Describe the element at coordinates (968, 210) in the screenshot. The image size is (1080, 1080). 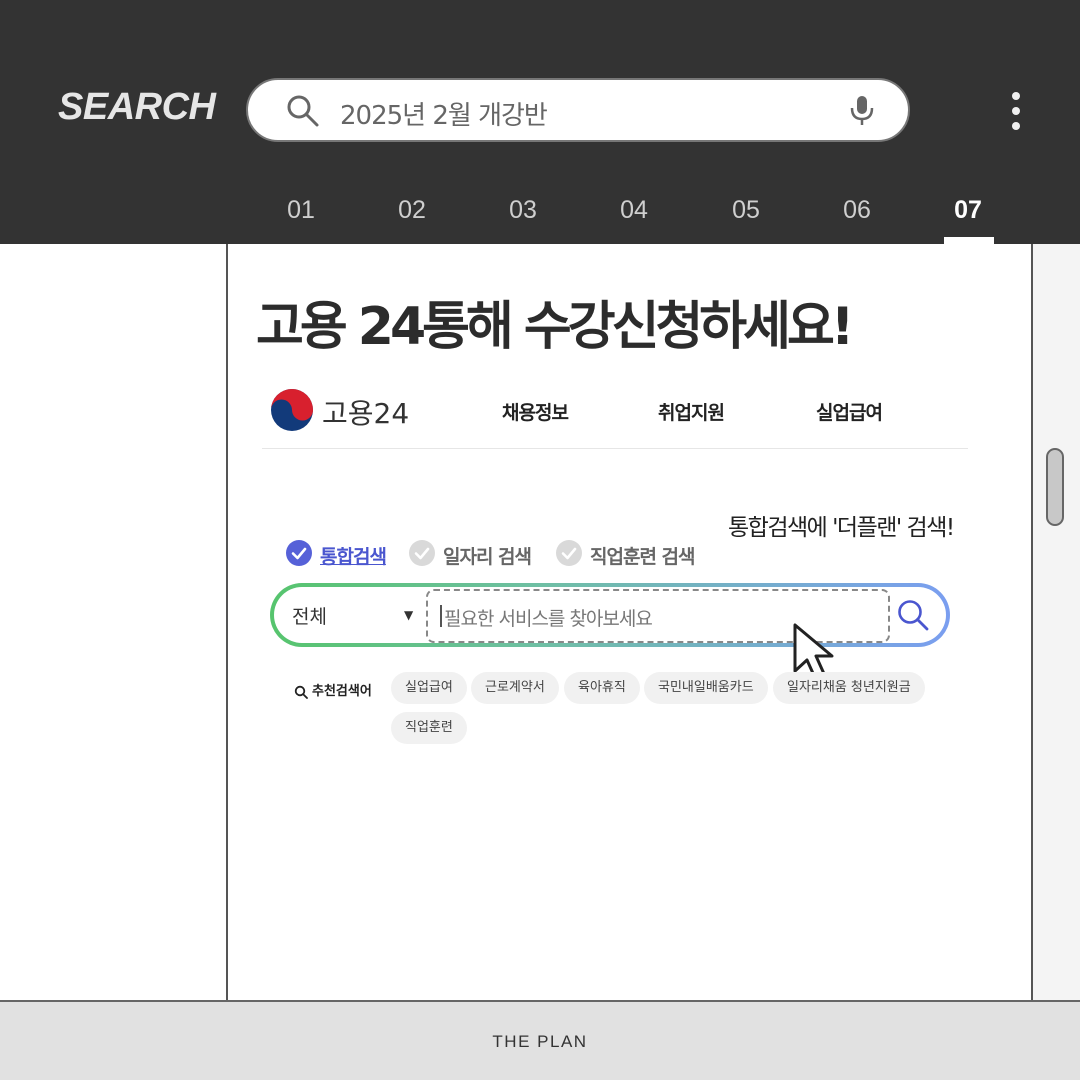
I see `tab-07: 07` at that location.